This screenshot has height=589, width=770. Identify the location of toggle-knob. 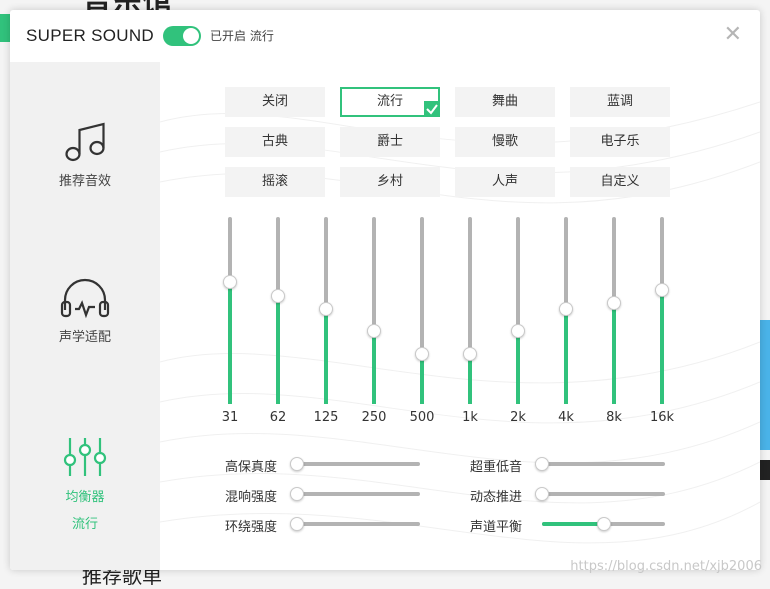
(191, 36).